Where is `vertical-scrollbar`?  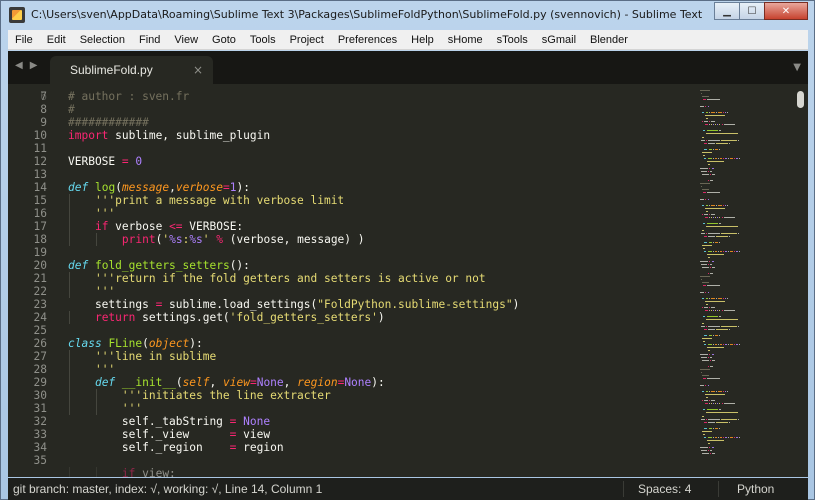
vertical-scrollbar is located at coordinates (801, 280).